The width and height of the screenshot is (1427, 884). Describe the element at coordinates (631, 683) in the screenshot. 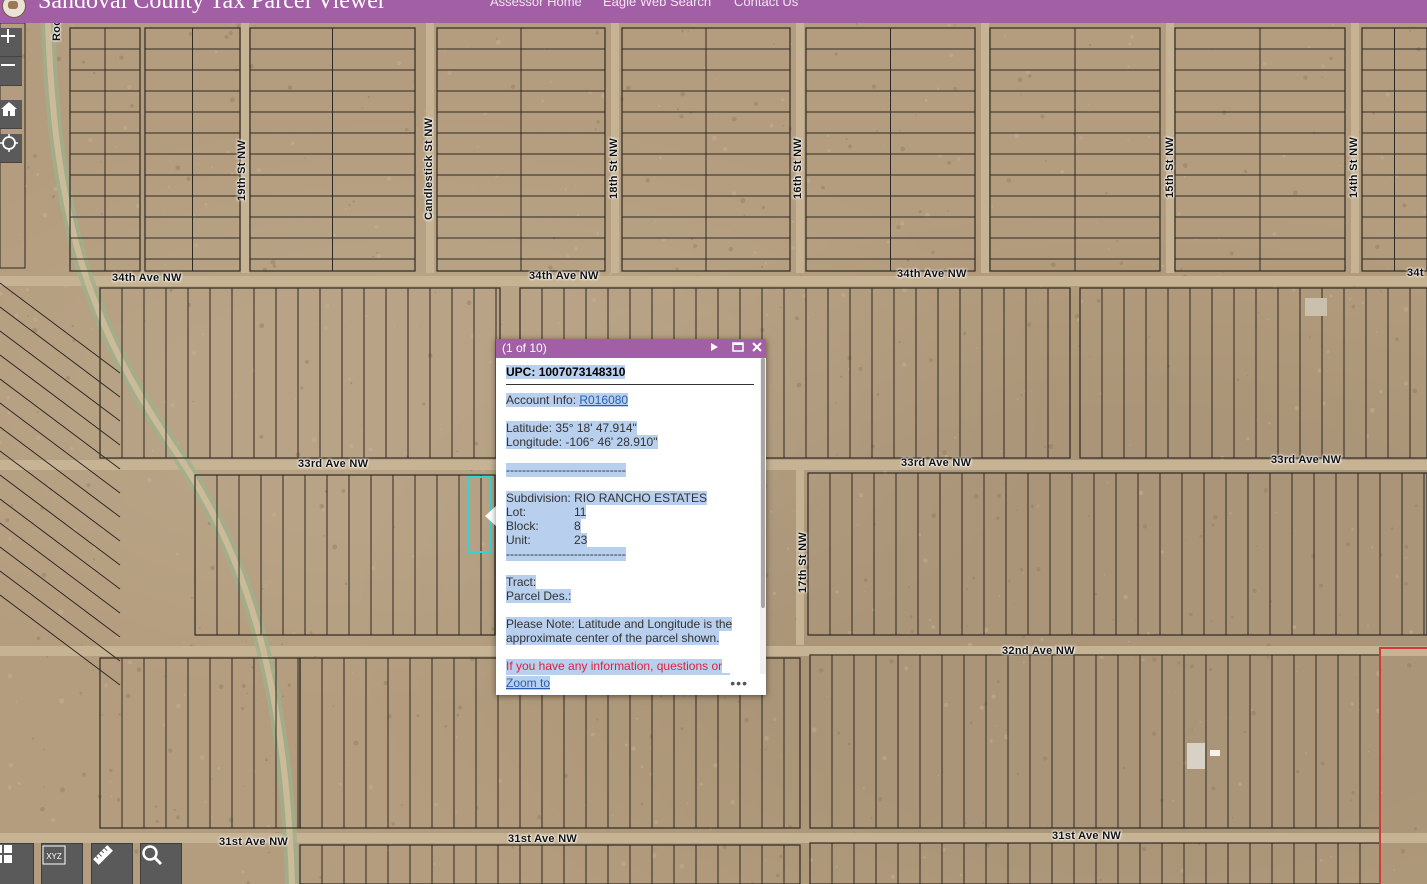

I see `popup-actions: Zoom to` at that location.